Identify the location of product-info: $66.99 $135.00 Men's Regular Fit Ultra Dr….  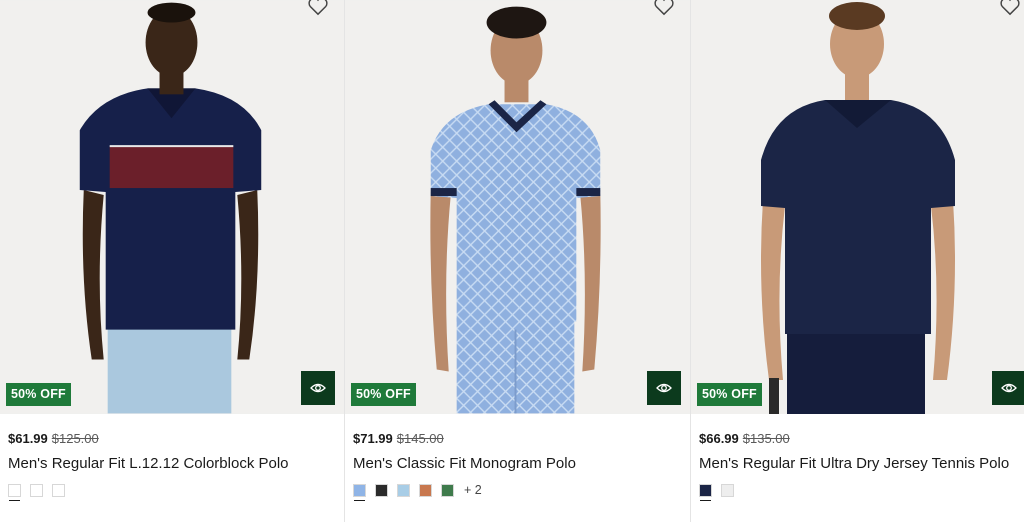
(858, 452).